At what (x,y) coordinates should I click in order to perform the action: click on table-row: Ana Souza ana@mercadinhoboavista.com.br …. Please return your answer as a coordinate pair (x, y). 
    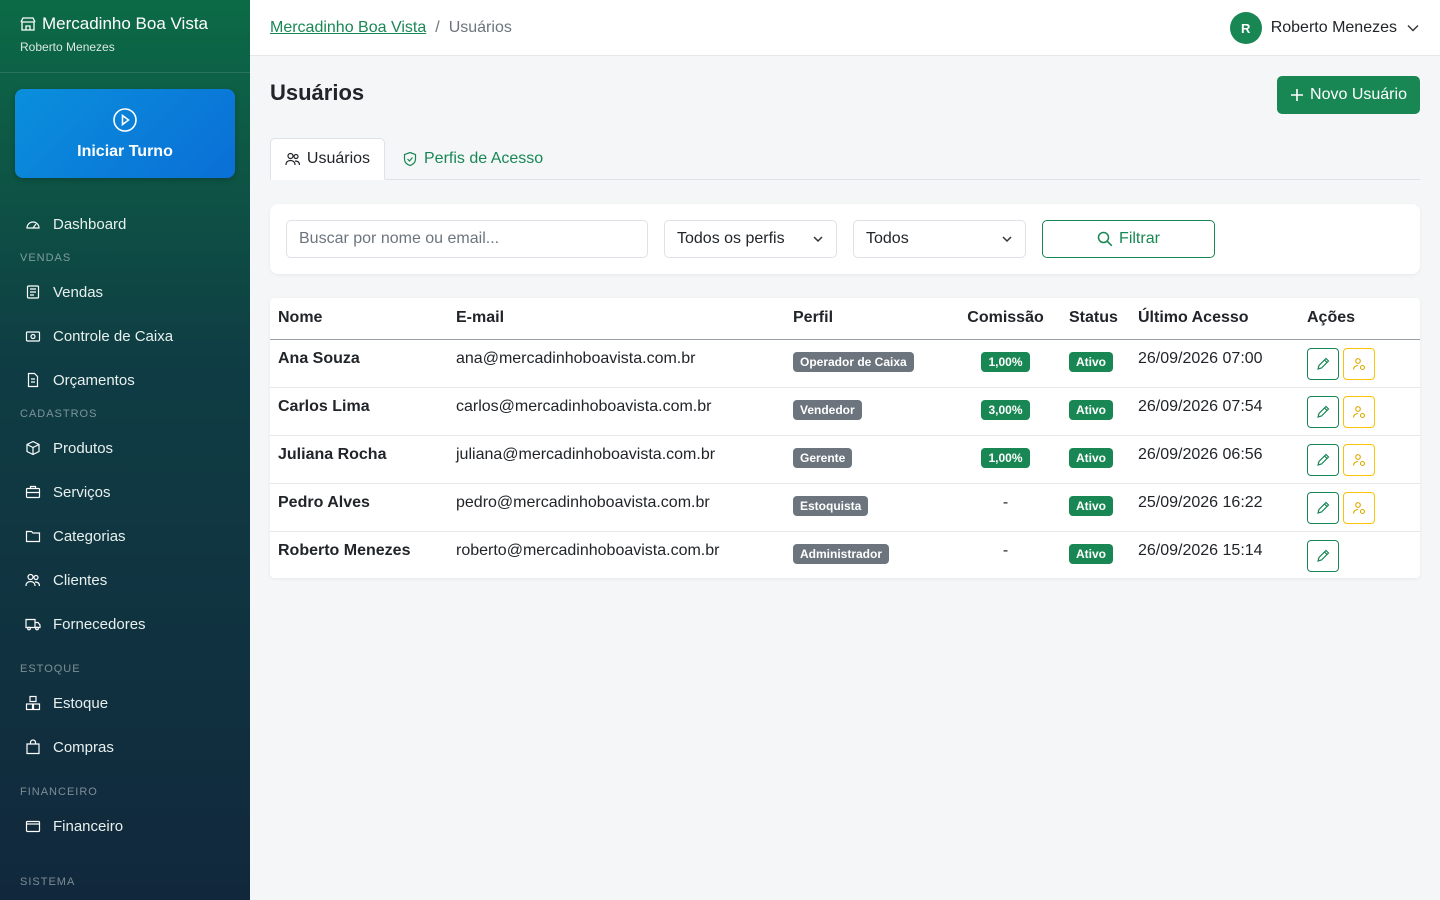
    Looking at the image, I should click on (845, 363).